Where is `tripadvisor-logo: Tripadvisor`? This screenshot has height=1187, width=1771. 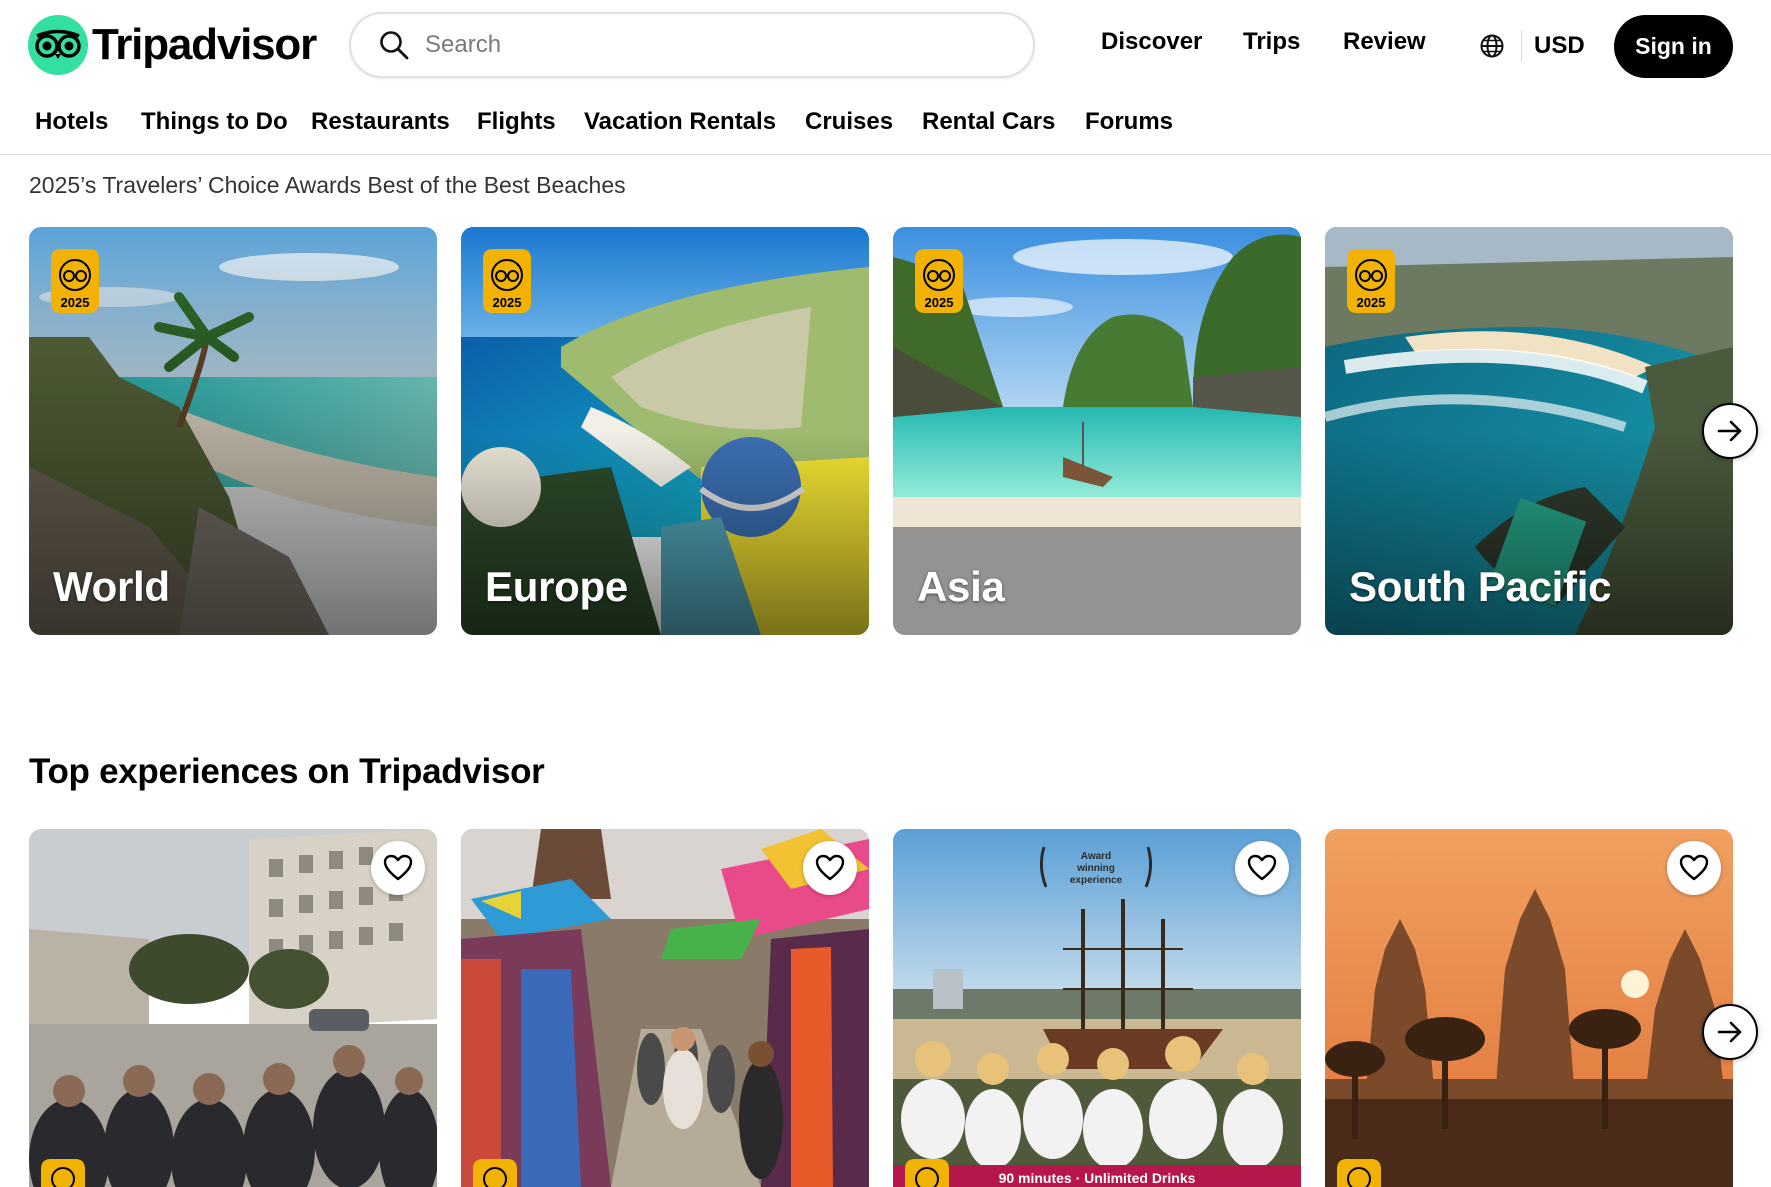
tripadvisor-logo: Tripadvisor is located at coordinates (172, 45).